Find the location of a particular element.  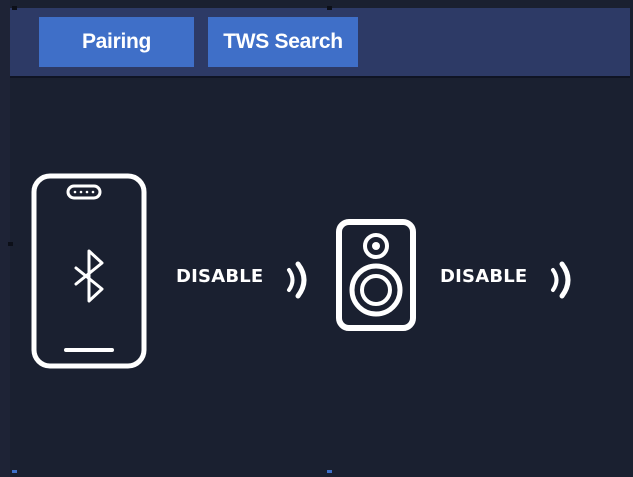

phone-bluetooth-icon is located at coordinates (89, 271).